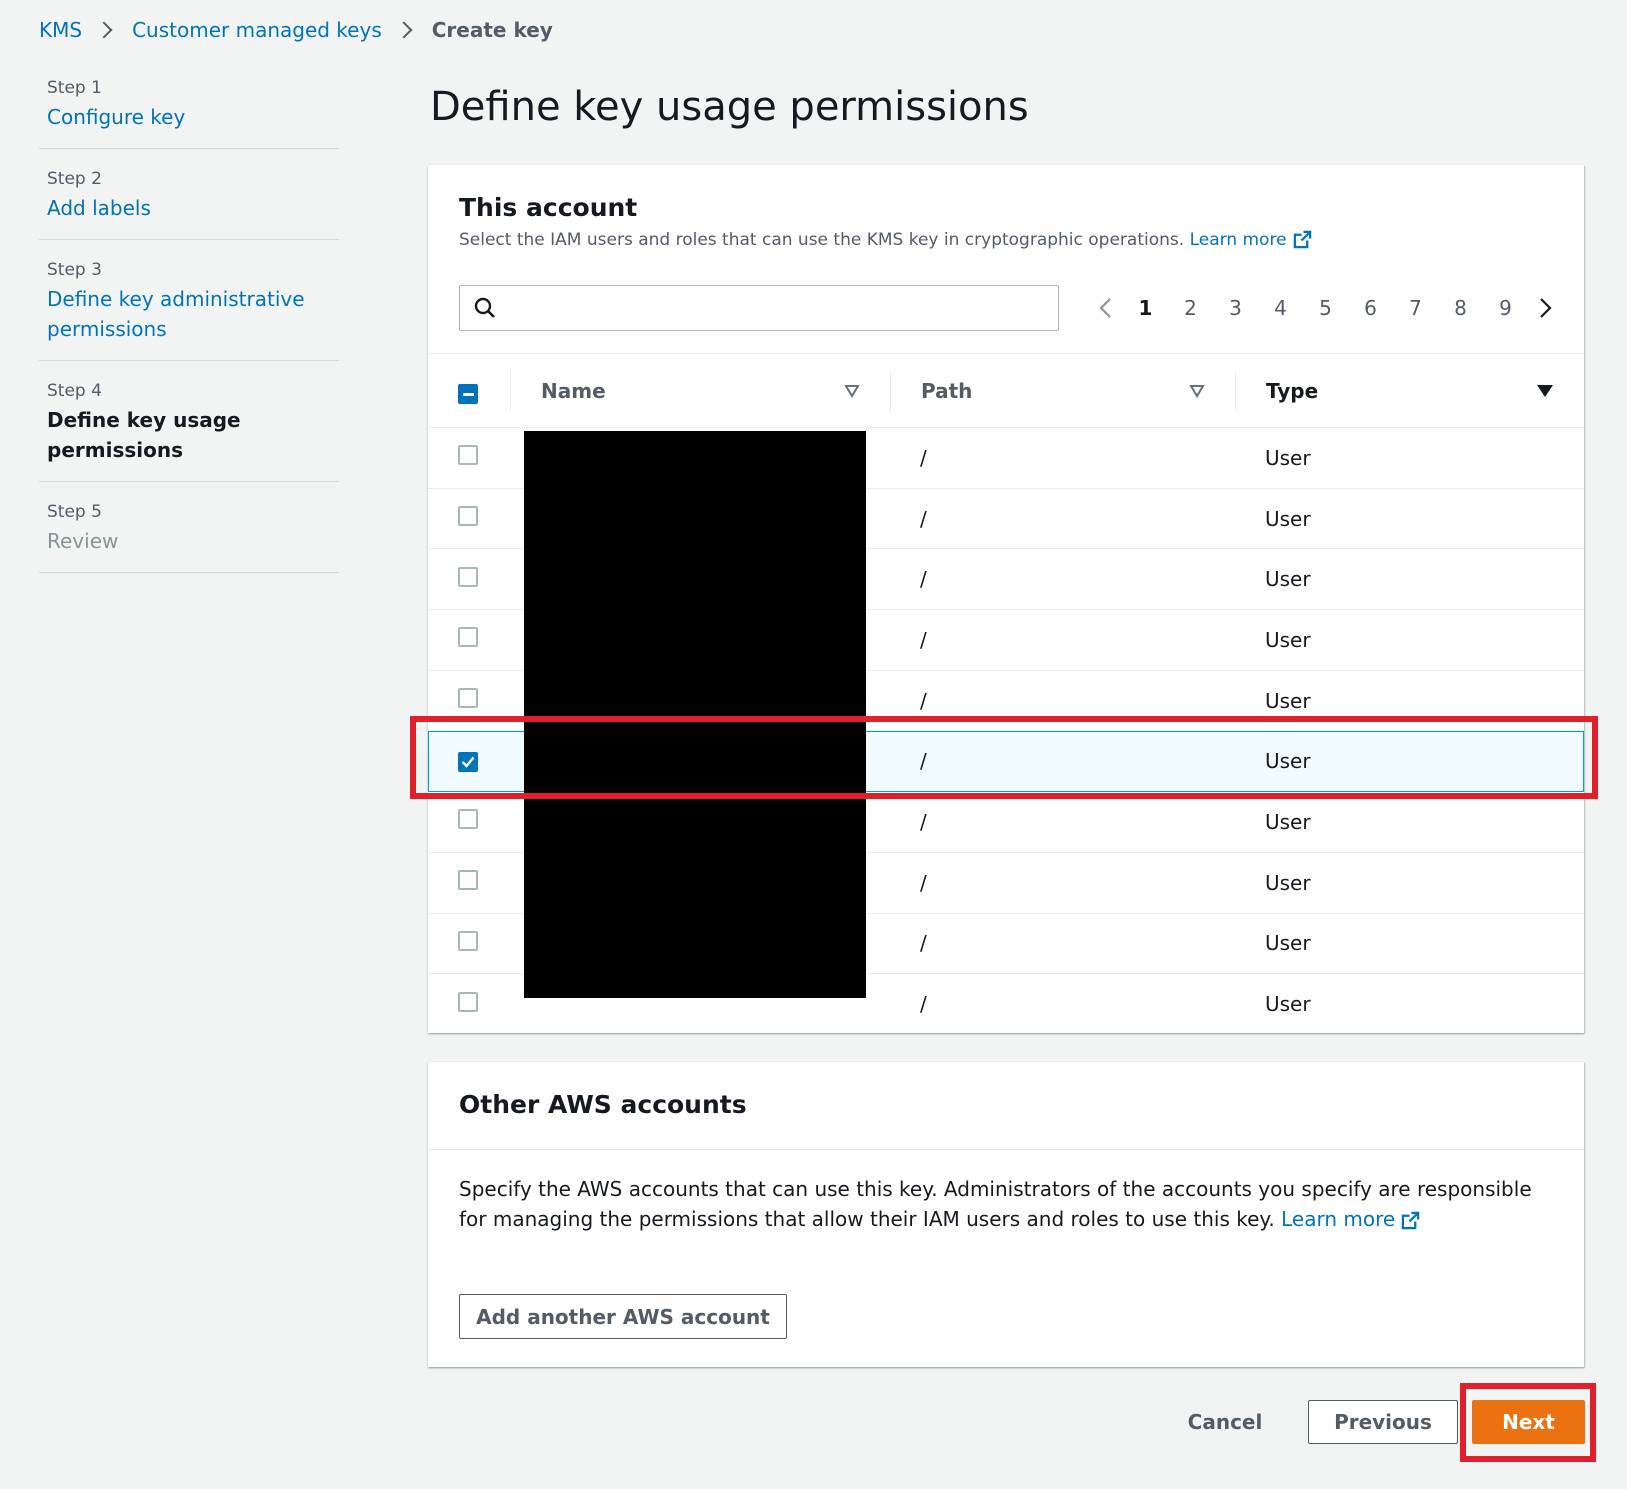 The width and height of the screenshot is (1627, 1489). I want to click on column-header-type: Type, so click(1409, 391).